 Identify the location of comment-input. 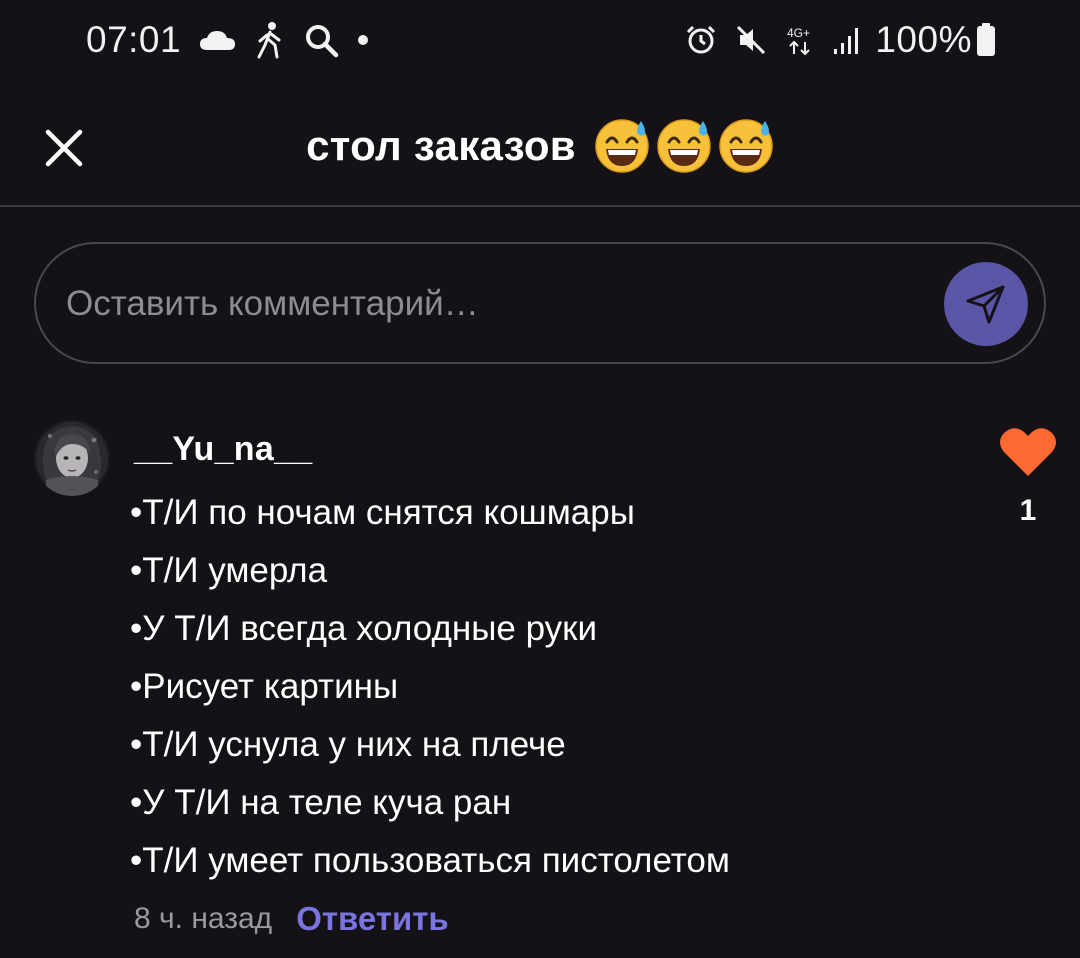
(496, 304).